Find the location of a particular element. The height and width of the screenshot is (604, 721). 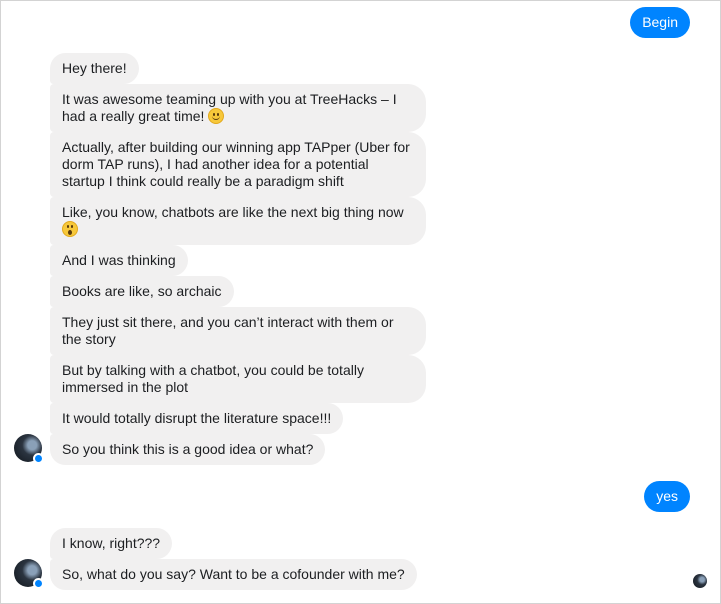

incoming-message: Hey there! is located at coordinates (94, 68).